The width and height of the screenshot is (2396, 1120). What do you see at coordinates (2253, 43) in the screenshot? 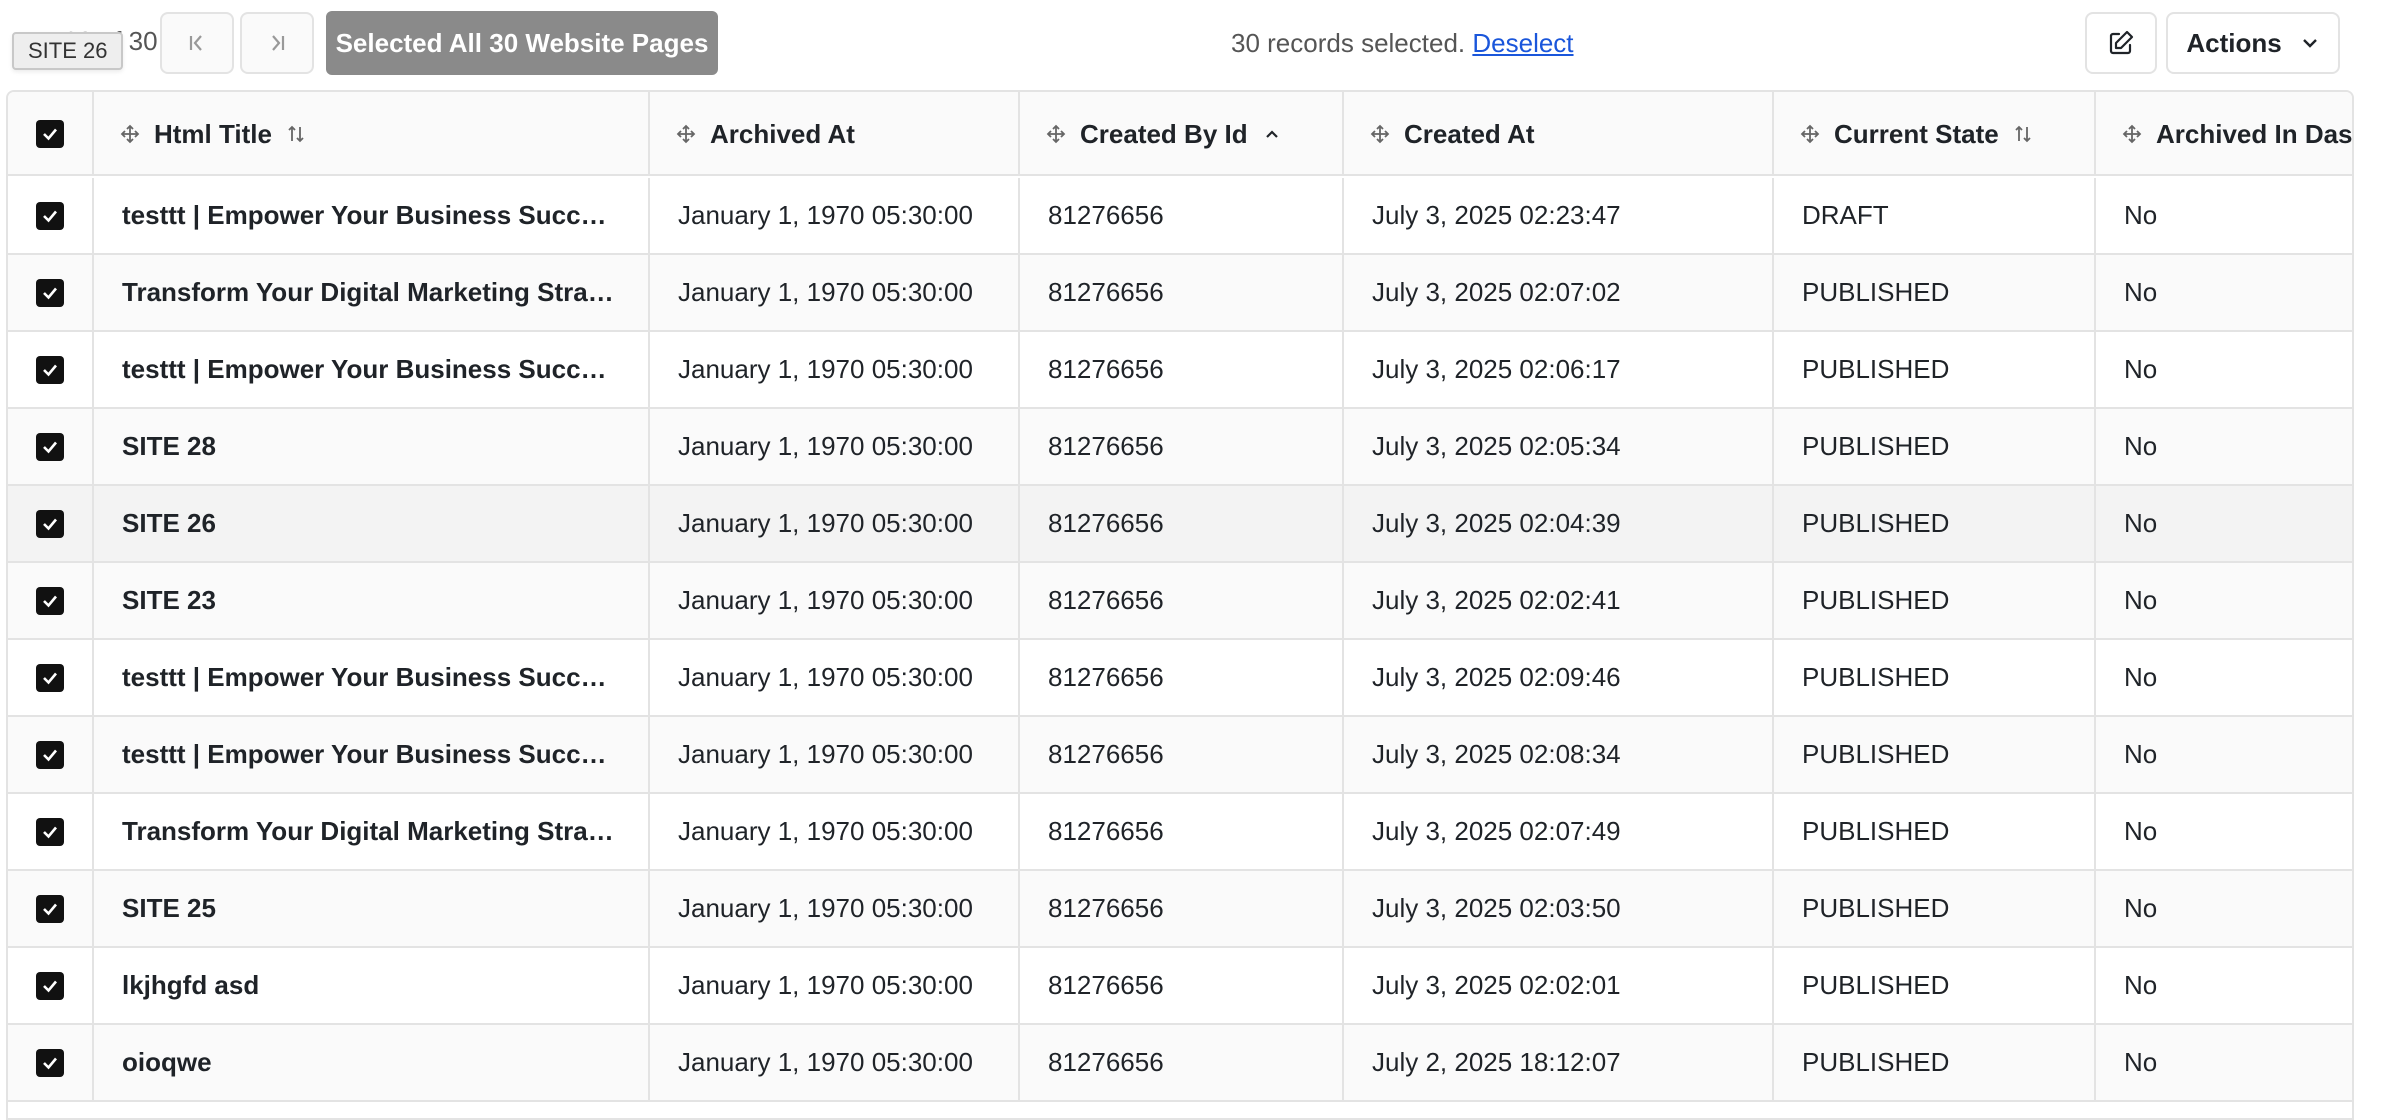
I see `actions-button: Actions` at bounding box center [2253, 43].